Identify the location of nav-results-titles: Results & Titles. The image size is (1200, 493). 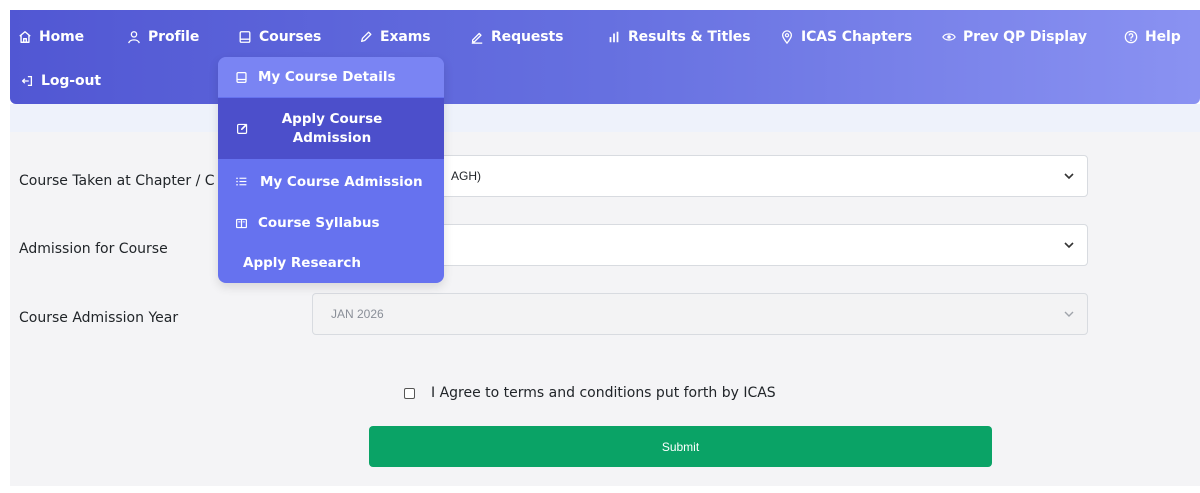
(679, 37).